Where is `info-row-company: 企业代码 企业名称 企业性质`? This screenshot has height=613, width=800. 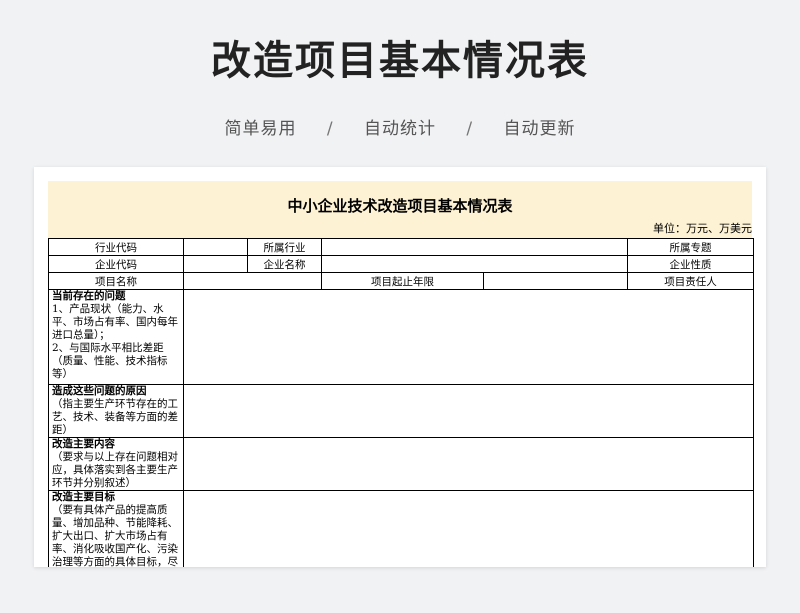 info-row-company: 企业代码 企业名称 企业性质 is located at coordinates (401, 264).